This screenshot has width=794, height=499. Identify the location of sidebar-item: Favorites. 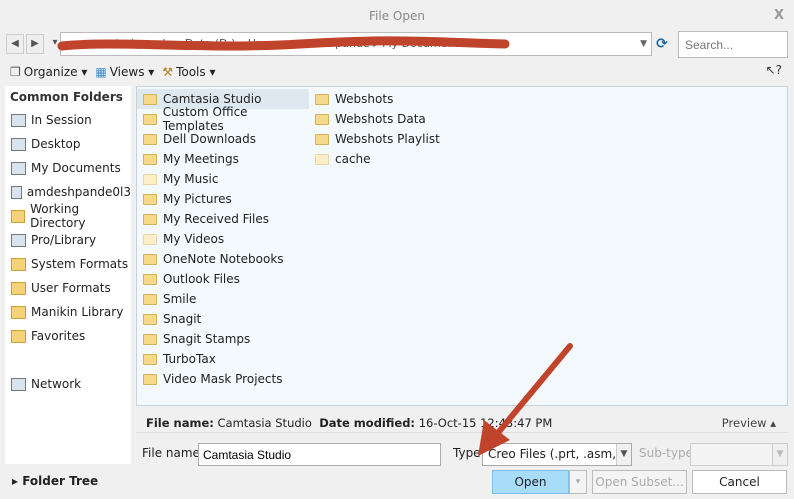
(68, 336).